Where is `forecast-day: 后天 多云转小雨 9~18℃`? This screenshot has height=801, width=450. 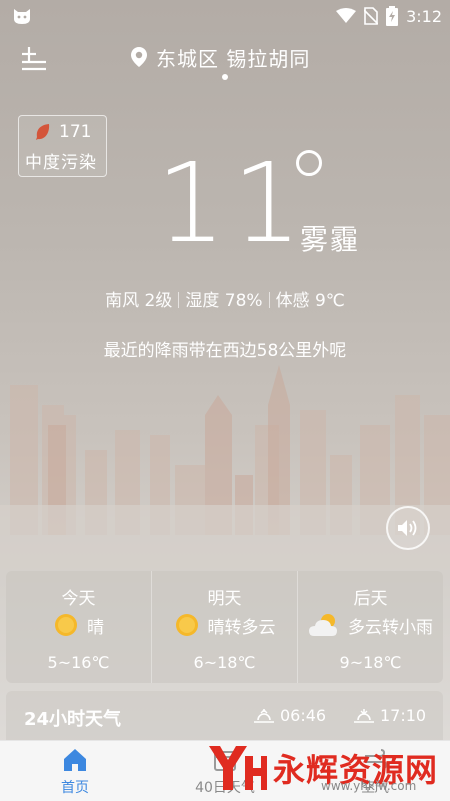 forecast-day: 后天 多云转小雨 9~18℃ is located at coordinates (370, 627).